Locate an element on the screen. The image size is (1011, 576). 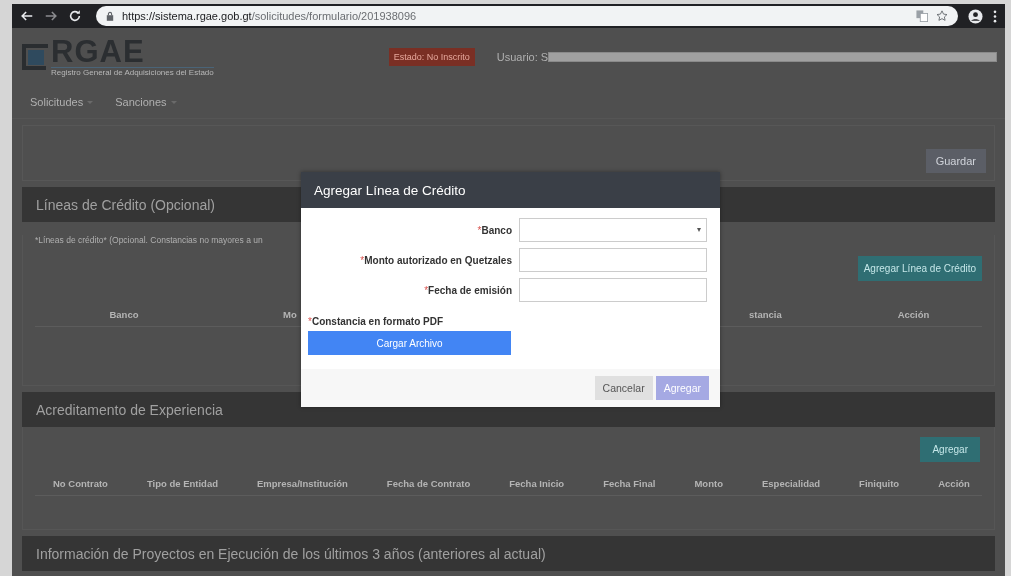
nav-menu-item: Sanciones is located at coordinates (146, 102).